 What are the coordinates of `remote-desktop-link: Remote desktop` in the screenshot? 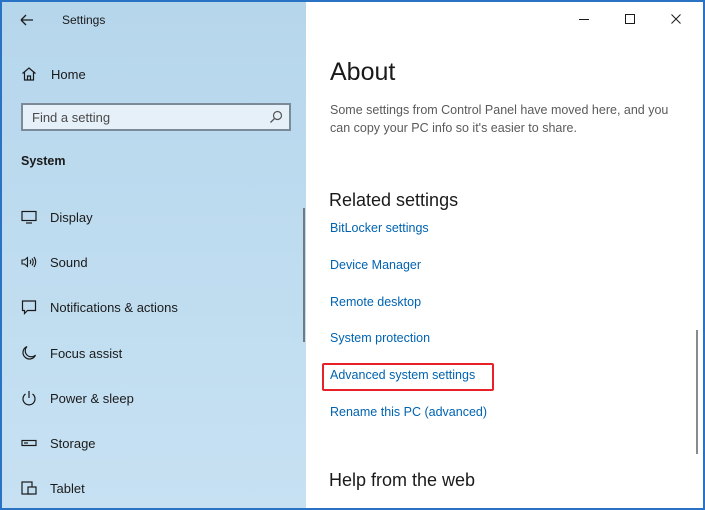 It's located at (375, 302).